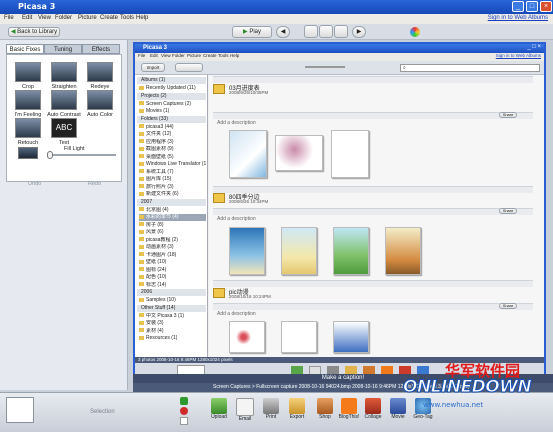 The image size is (553, 432). Describe the element at coordinates (508, 306) in the screenshot. I see `share-button: Share` at that location.